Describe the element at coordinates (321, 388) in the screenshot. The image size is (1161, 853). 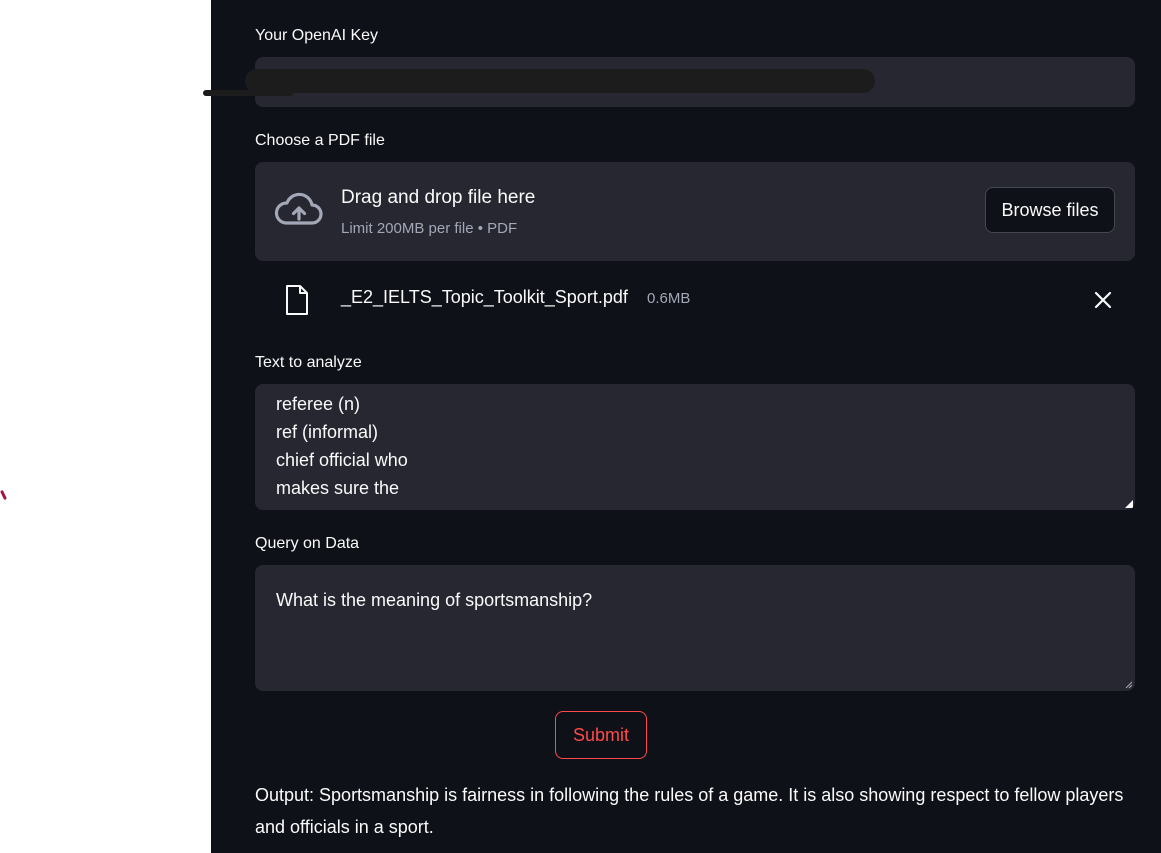
I see `text-line-clipped` at that location.